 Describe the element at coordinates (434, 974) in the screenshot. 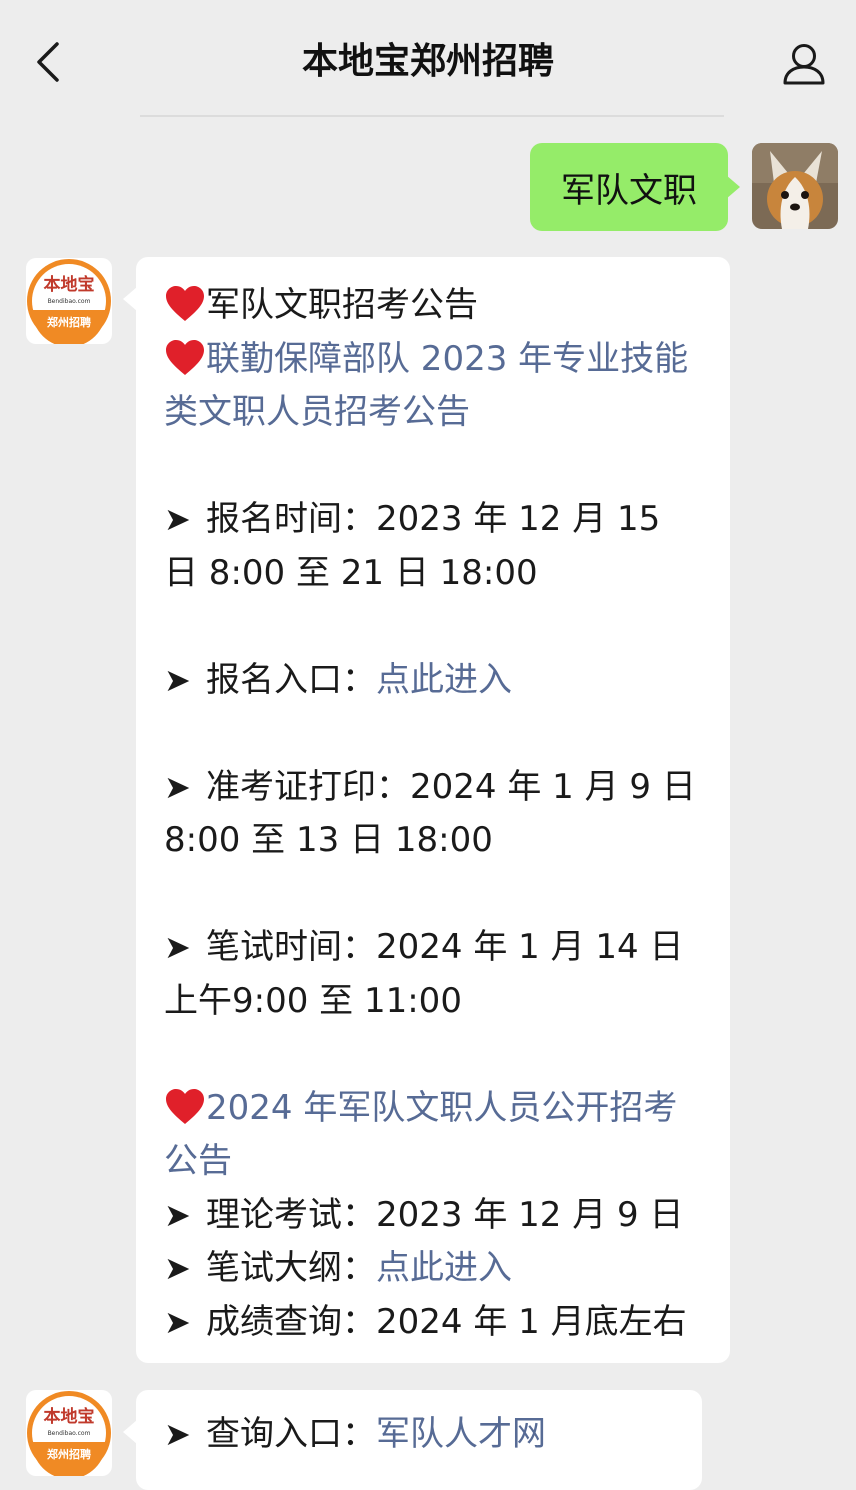

I see `exam-time-line: ➤ 笔试时间：2024 年 1 月 14 日上午9:00 至 11:00` at that location.